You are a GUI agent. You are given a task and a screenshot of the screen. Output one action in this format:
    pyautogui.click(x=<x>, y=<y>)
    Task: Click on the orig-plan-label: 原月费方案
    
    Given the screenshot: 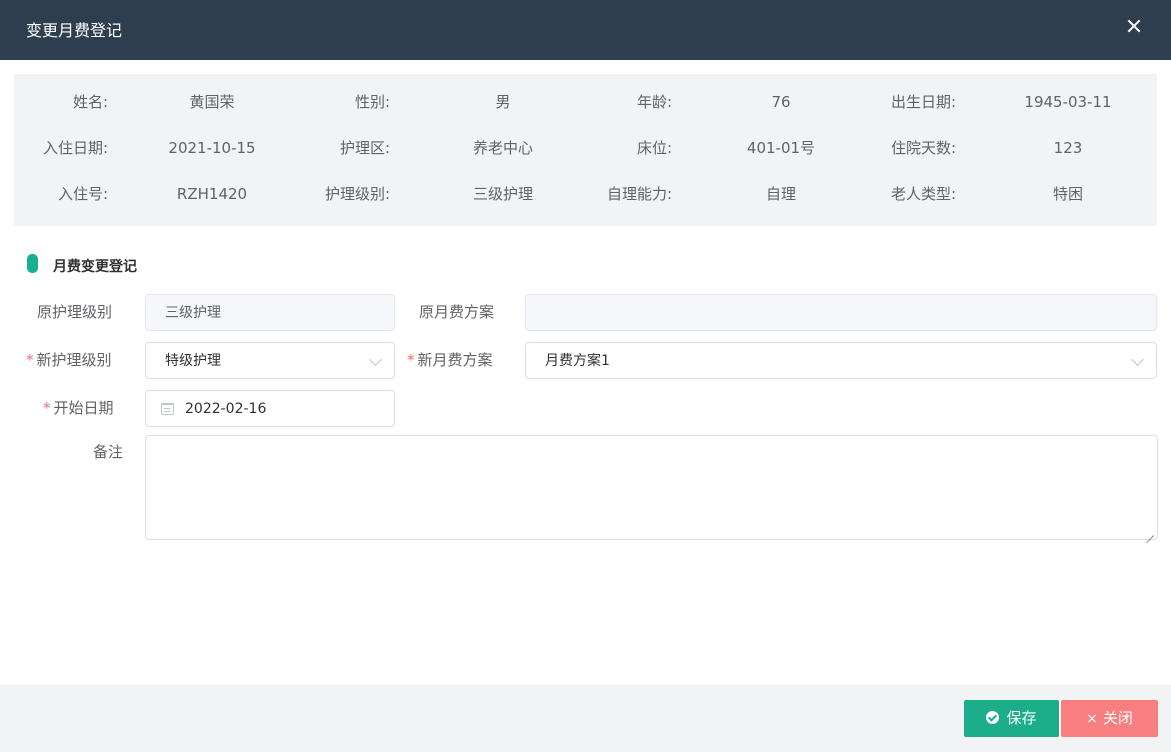 What is the action you would take?
    pyautogui.click(x=457, y=312)
    